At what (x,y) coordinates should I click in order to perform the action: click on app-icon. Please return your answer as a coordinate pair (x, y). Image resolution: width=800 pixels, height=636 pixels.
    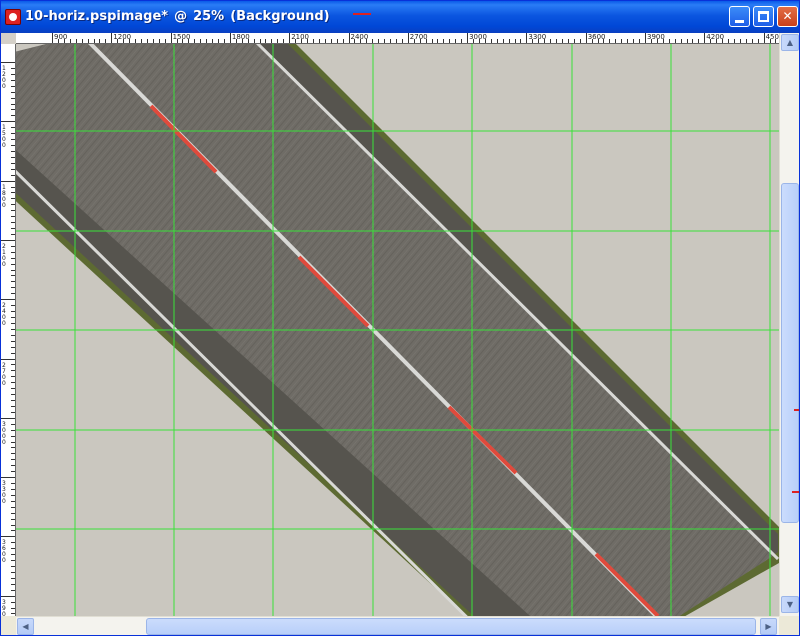
    Looking at the image, I should click on (13, 17).